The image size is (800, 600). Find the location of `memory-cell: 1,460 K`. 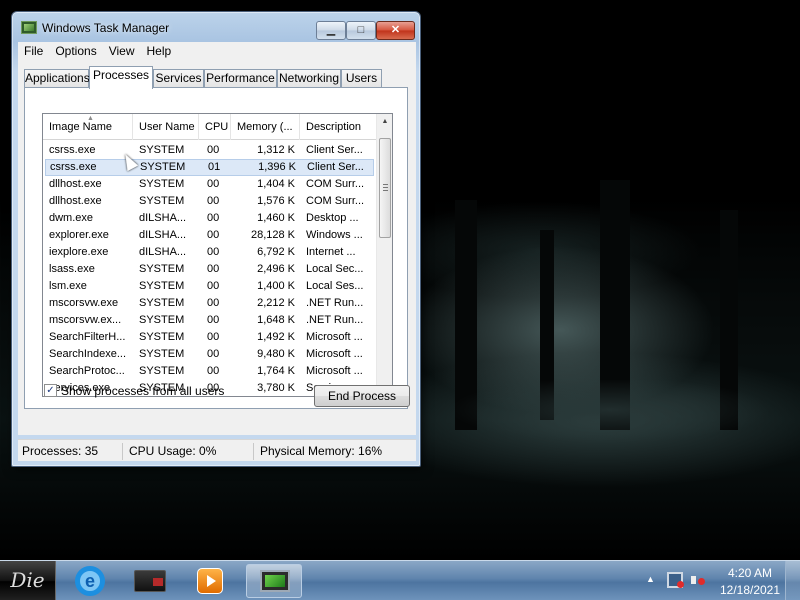

memory-cell: 1,460 K is located at coordinates (276, 218).